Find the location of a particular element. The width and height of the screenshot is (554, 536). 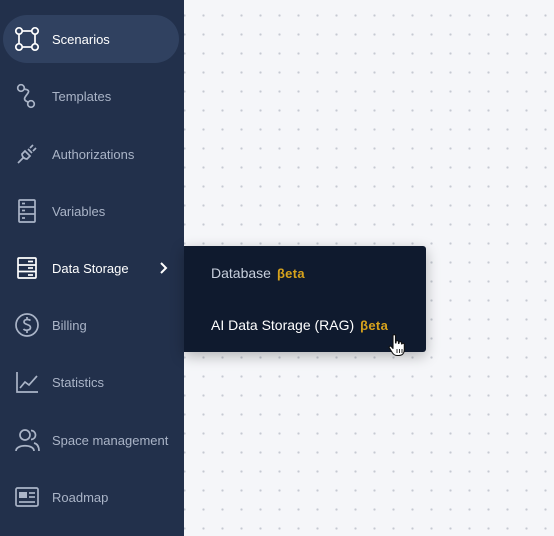

hand-pointer-cursor-icon is located at coordinates (396, 345).